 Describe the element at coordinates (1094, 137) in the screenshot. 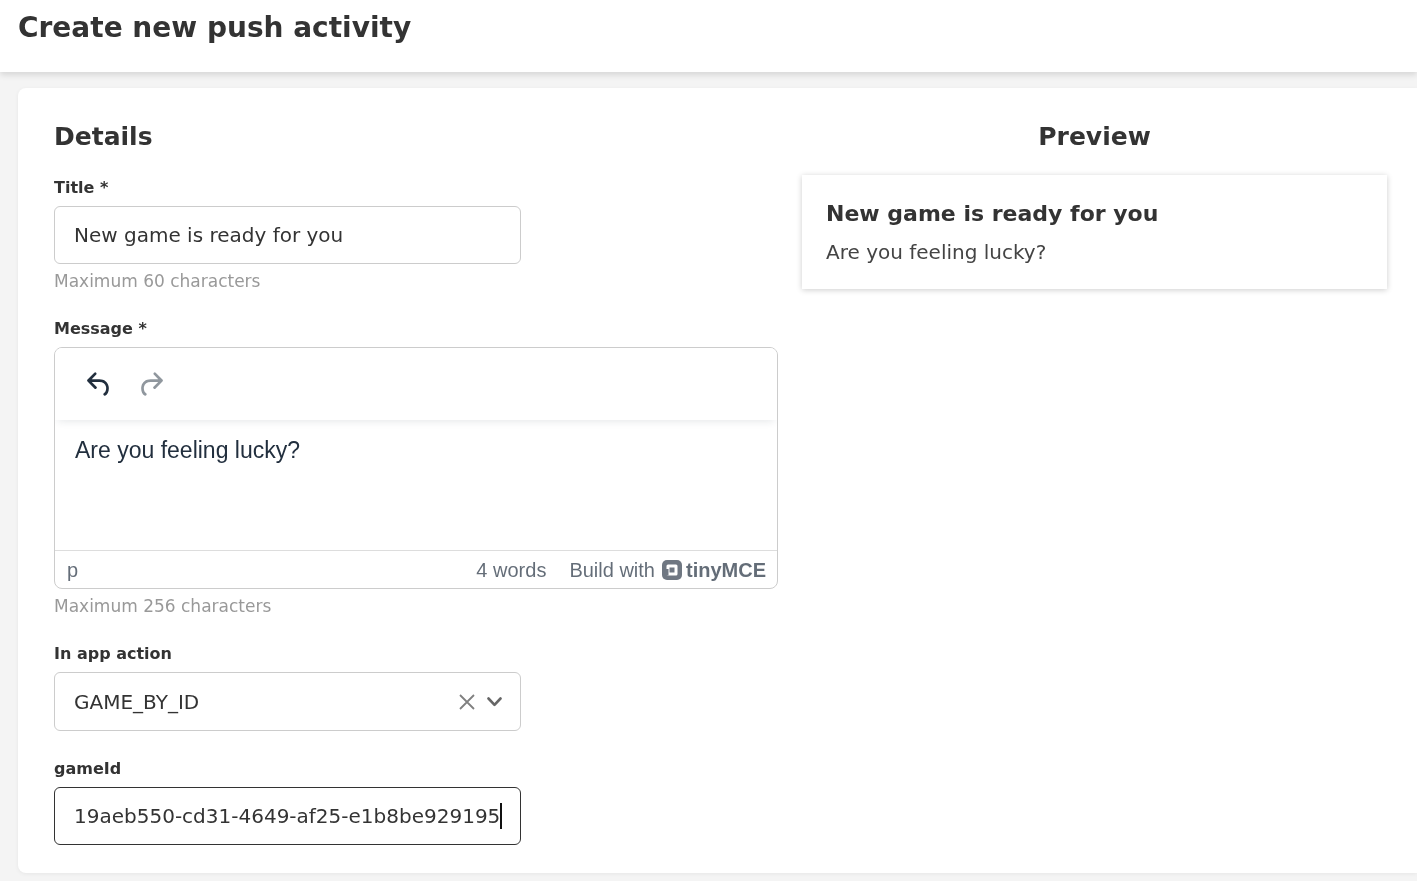

I see `section-heading: Preview` at that location.